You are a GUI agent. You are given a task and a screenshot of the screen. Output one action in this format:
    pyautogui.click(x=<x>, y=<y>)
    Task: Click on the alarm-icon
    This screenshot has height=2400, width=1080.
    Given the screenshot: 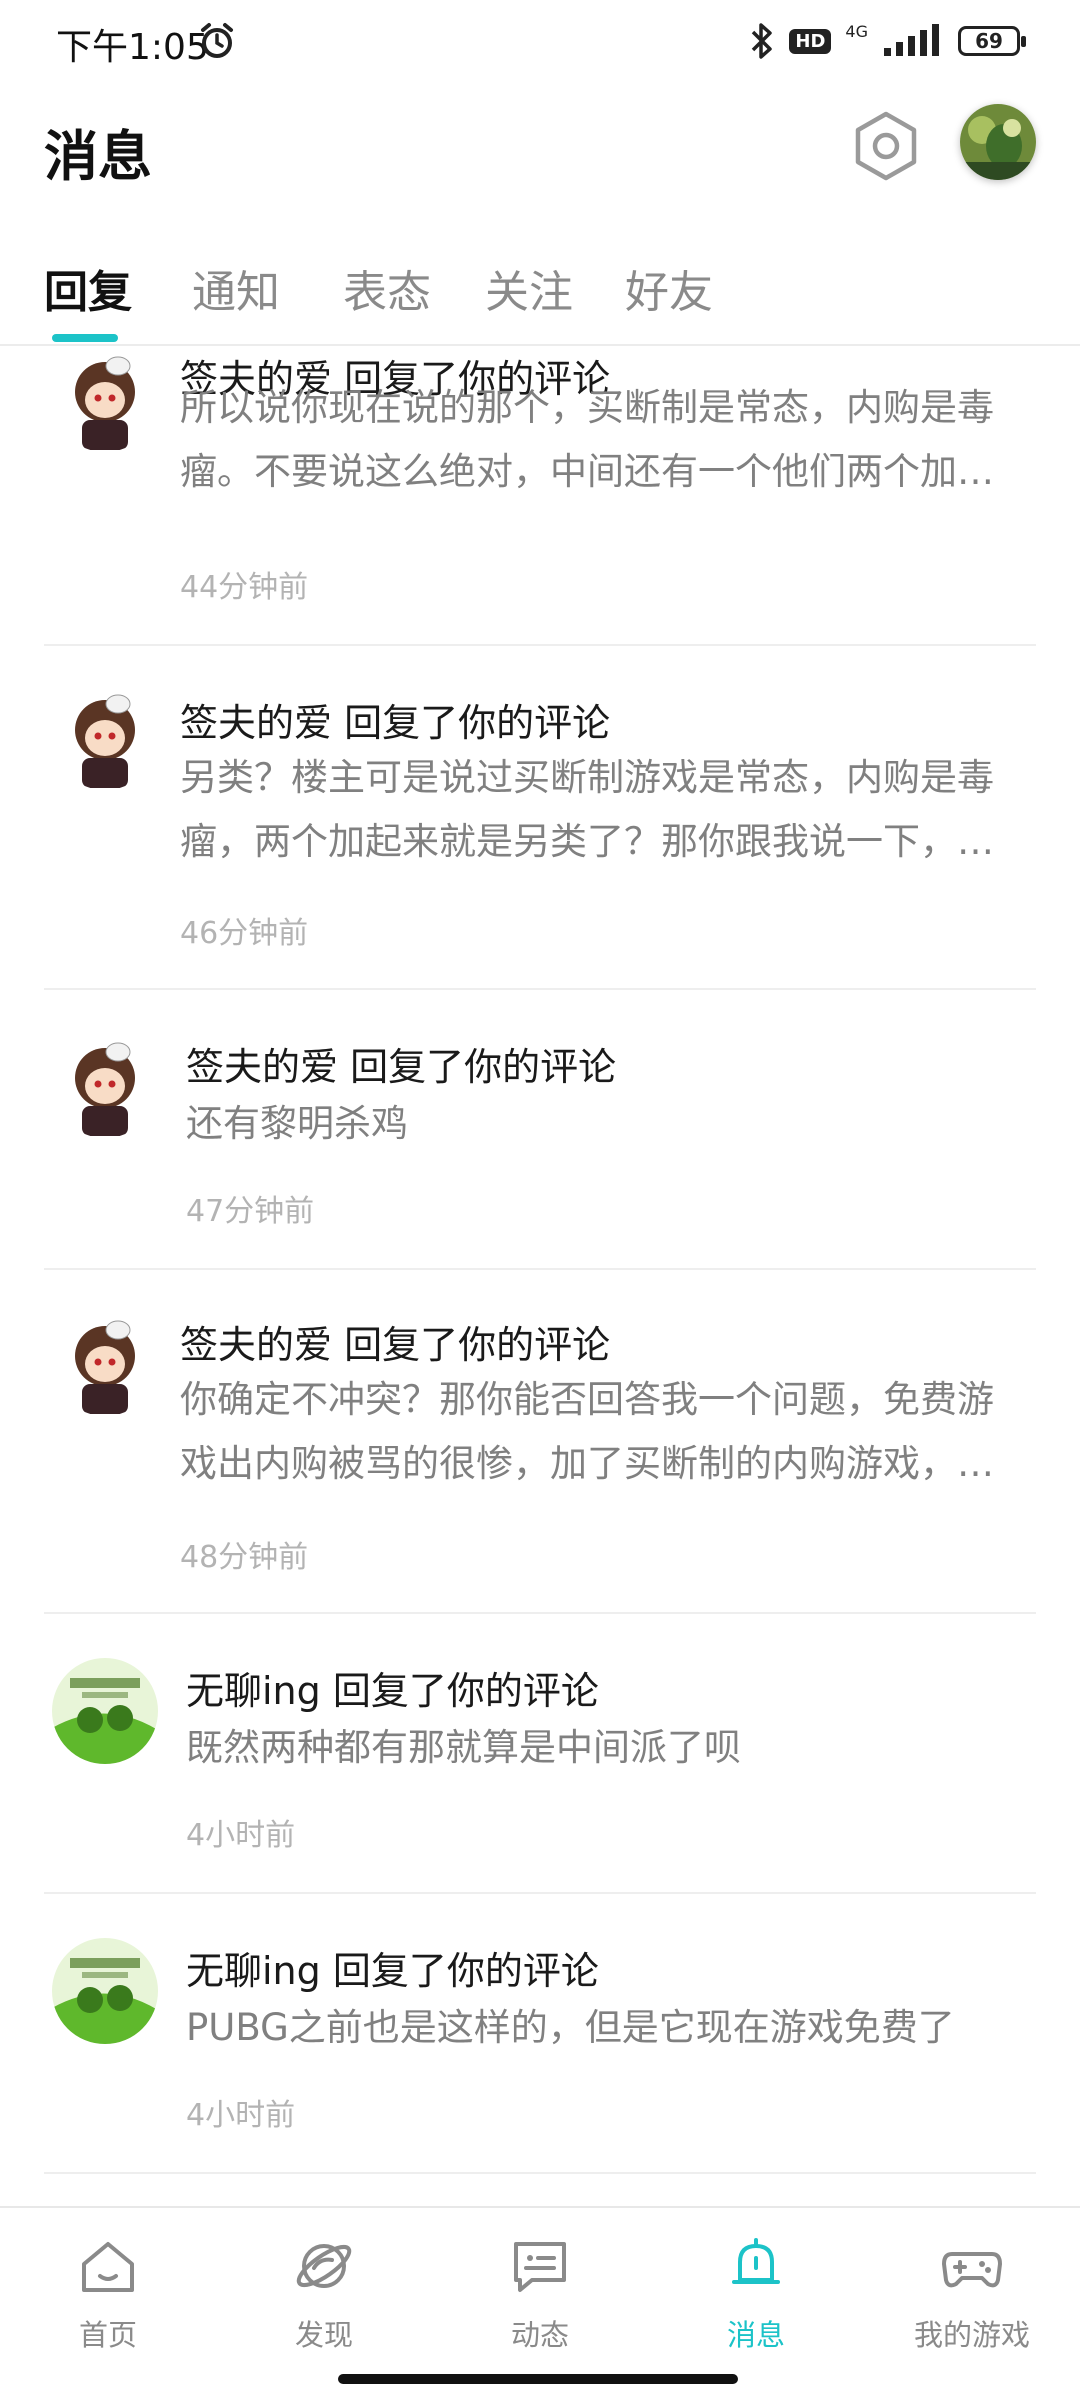 What is the action you would take?
    pyautogui.click(x=217, y=40)
    